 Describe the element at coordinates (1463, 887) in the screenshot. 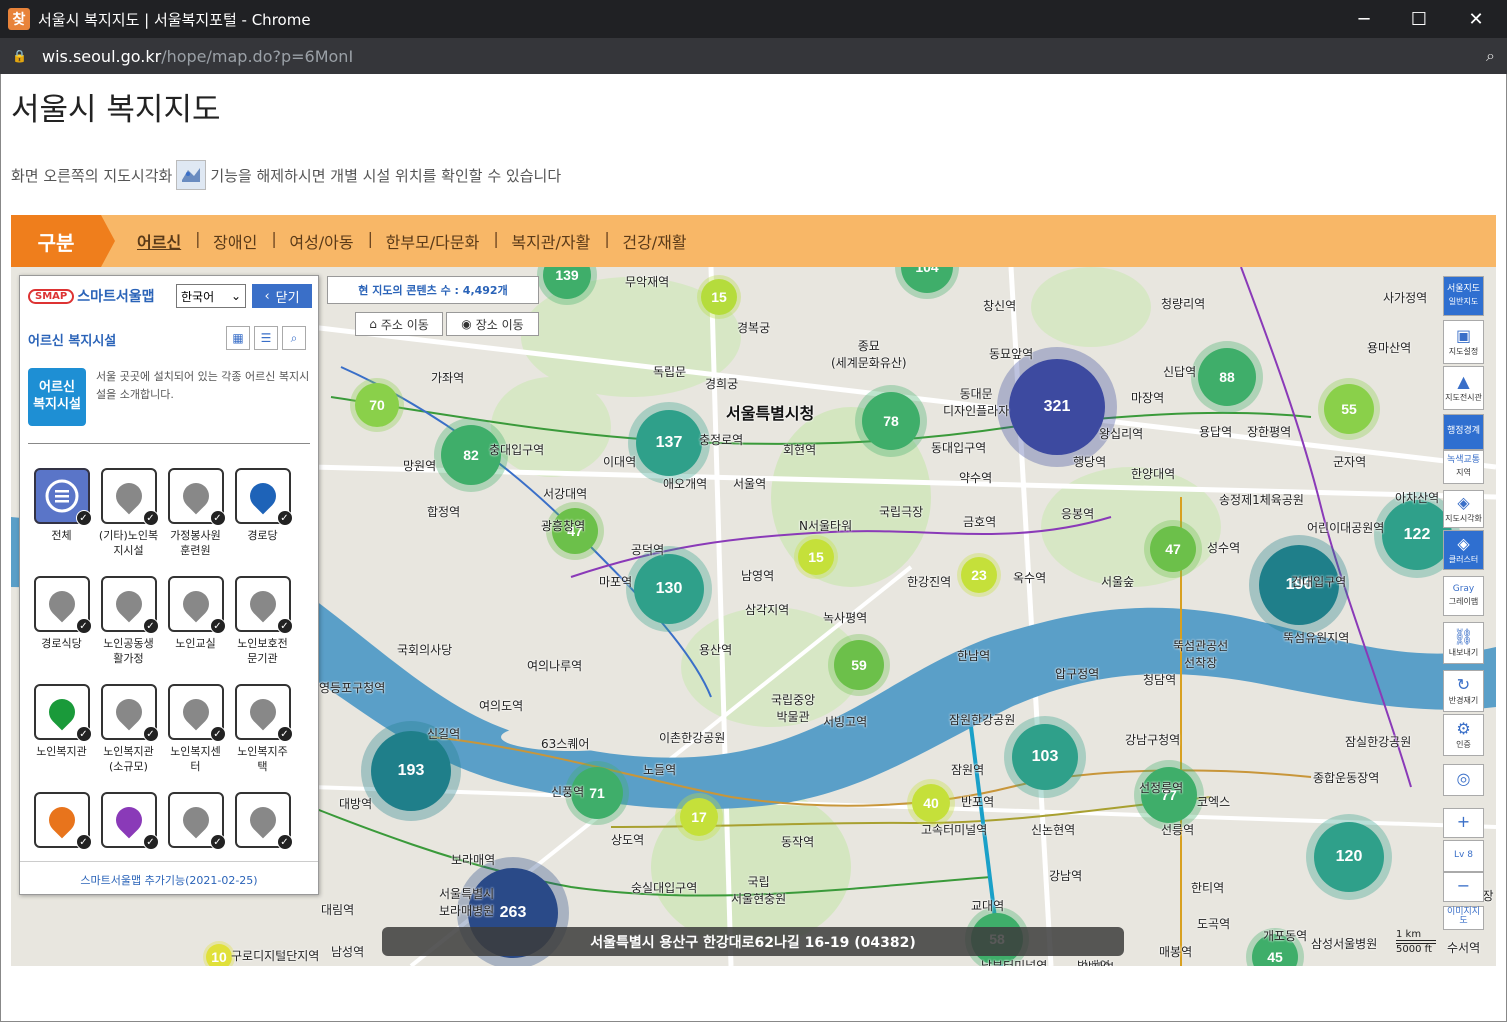

I see `map-tool-button: −` at that location.